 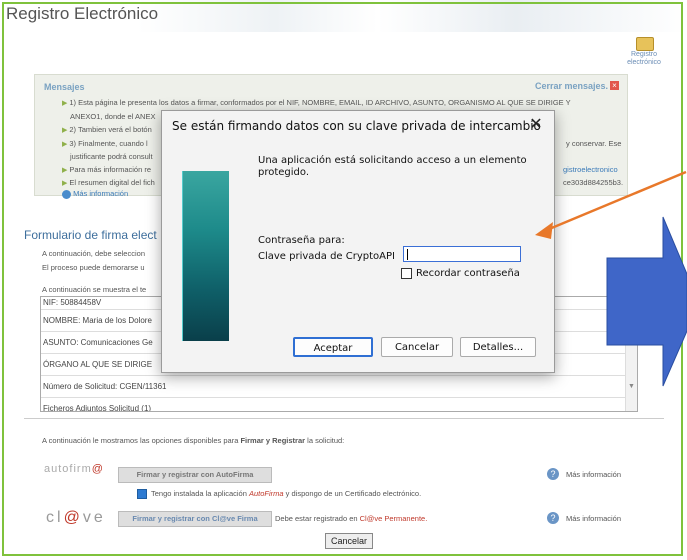 I want to click on blue-block-arrow, so click(x=646, y=301).